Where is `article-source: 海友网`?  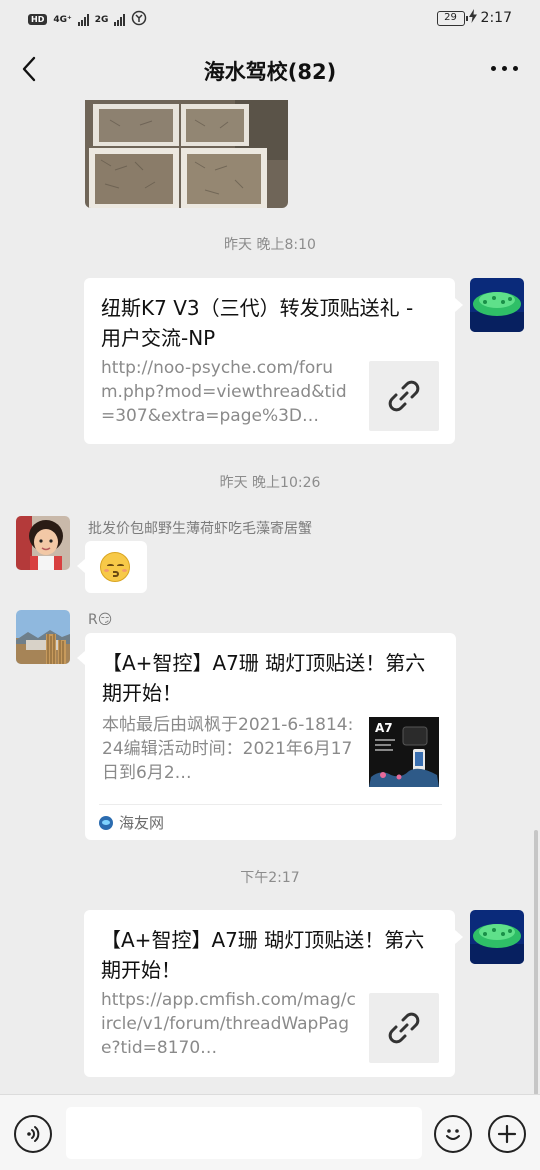 article-source: 海友网 is located at coordinates (131, 822).